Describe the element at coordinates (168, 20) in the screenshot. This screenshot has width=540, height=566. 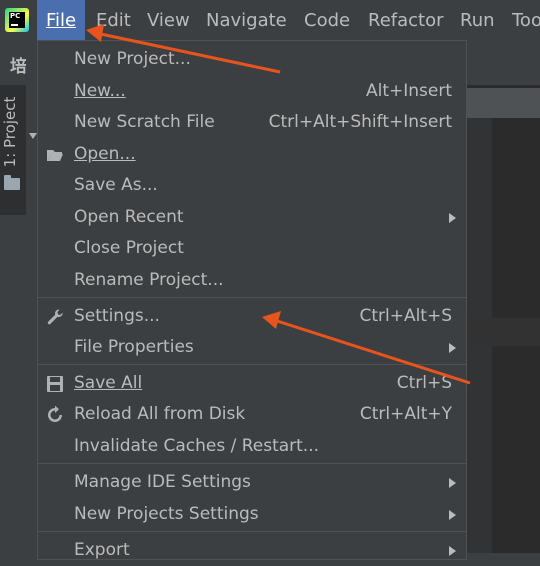
I see `menu-view: View` at that location.